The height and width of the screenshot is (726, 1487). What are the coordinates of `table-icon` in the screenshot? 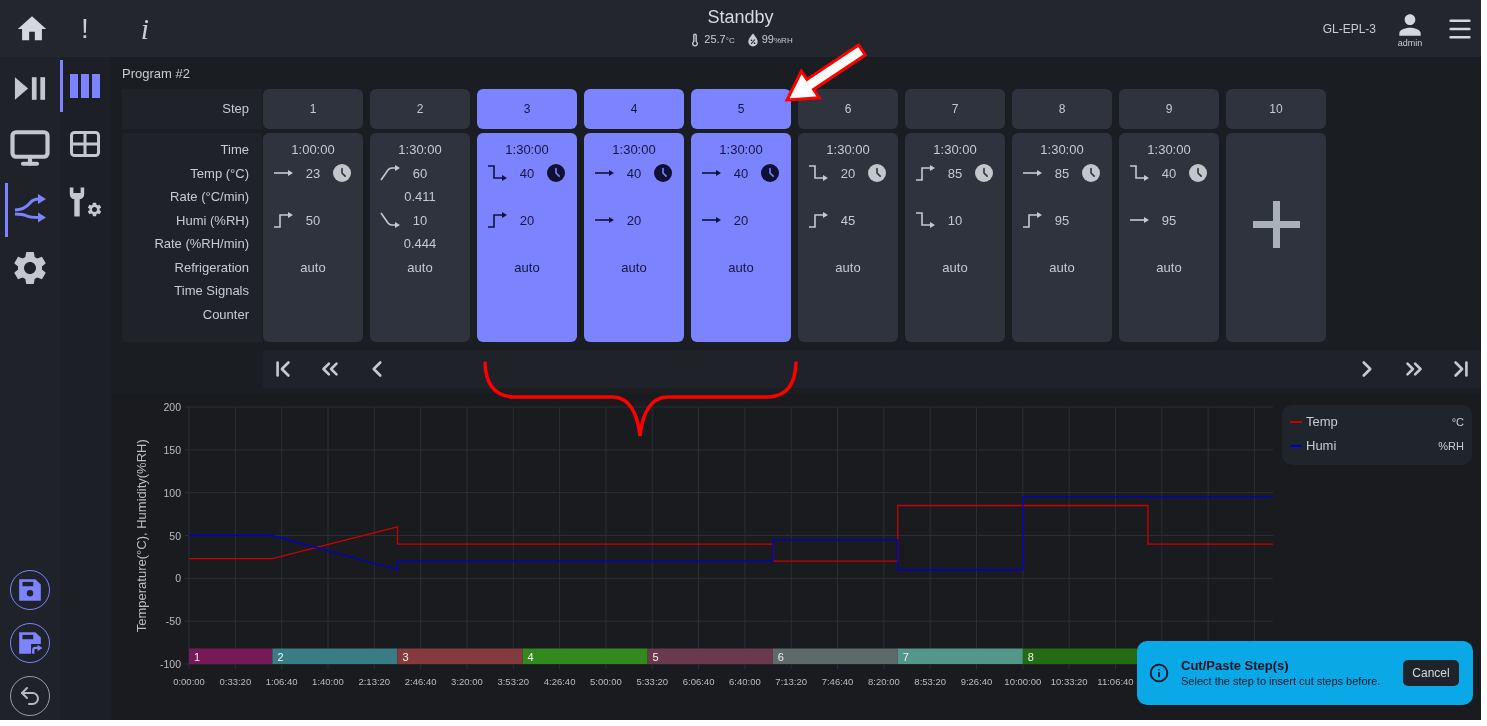 It's located at (85, 144).